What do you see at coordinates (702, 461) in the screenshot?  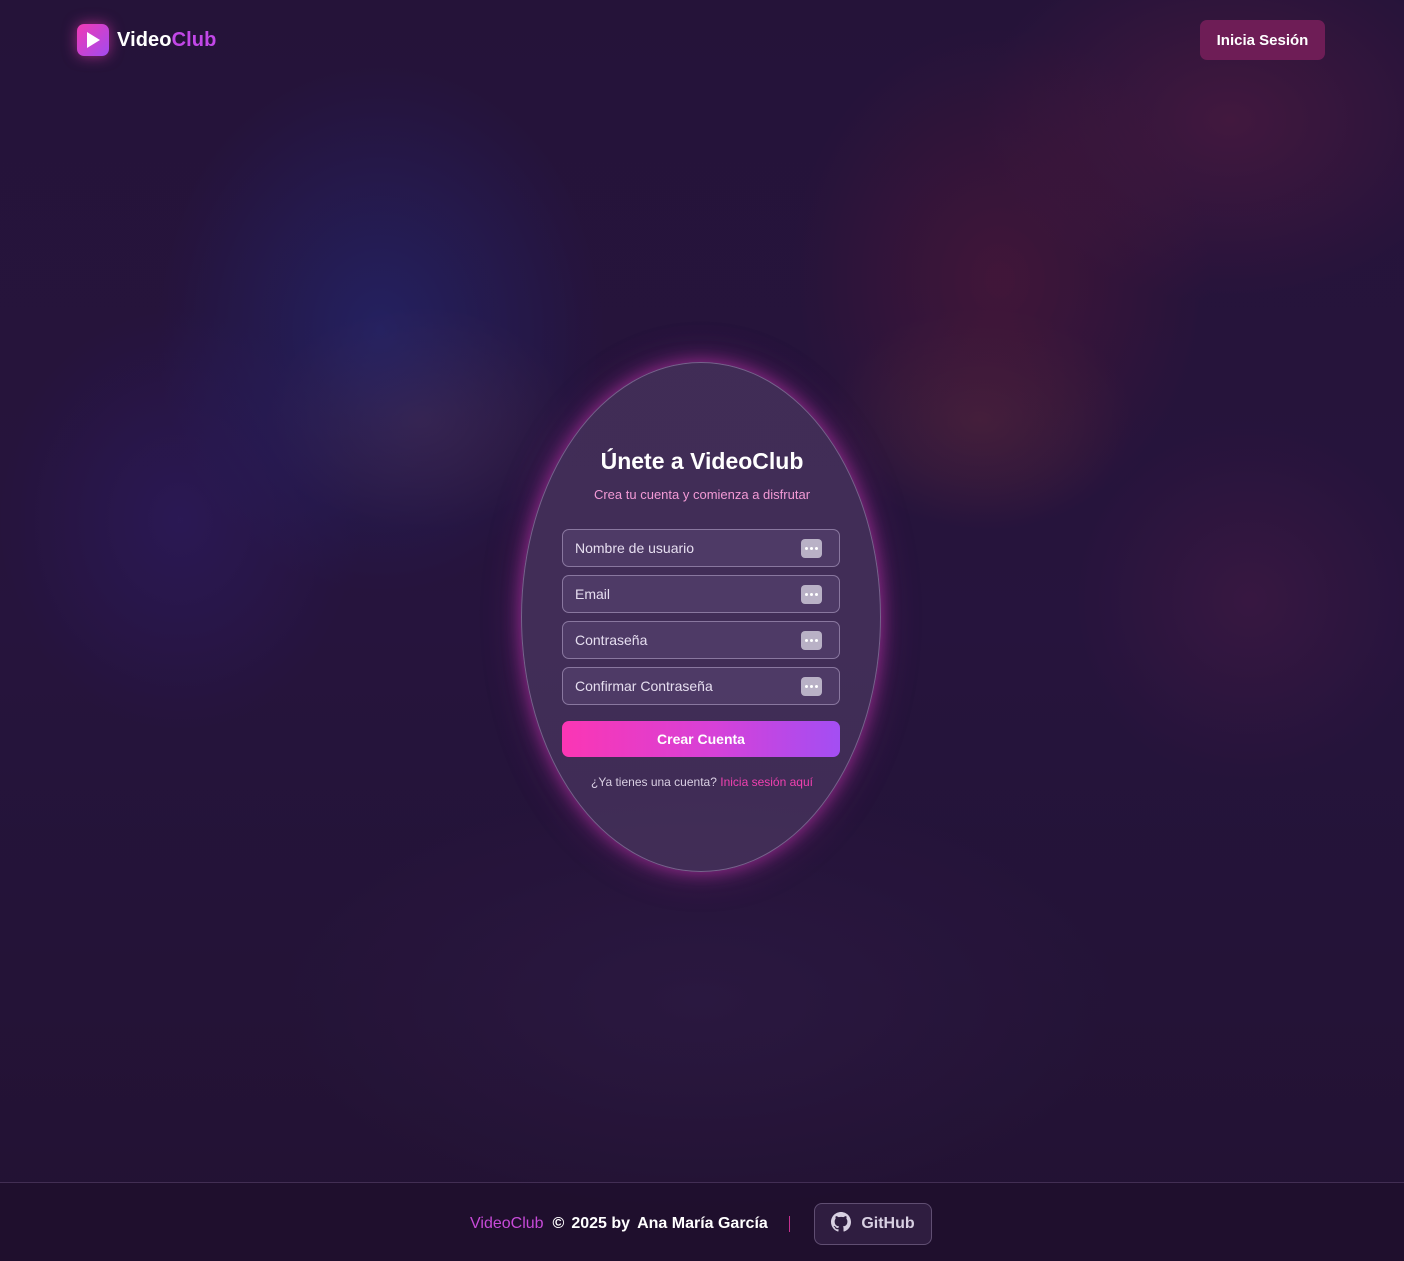 I see `page-title: Únete a VideoClub` at bounding box center [702, 461].